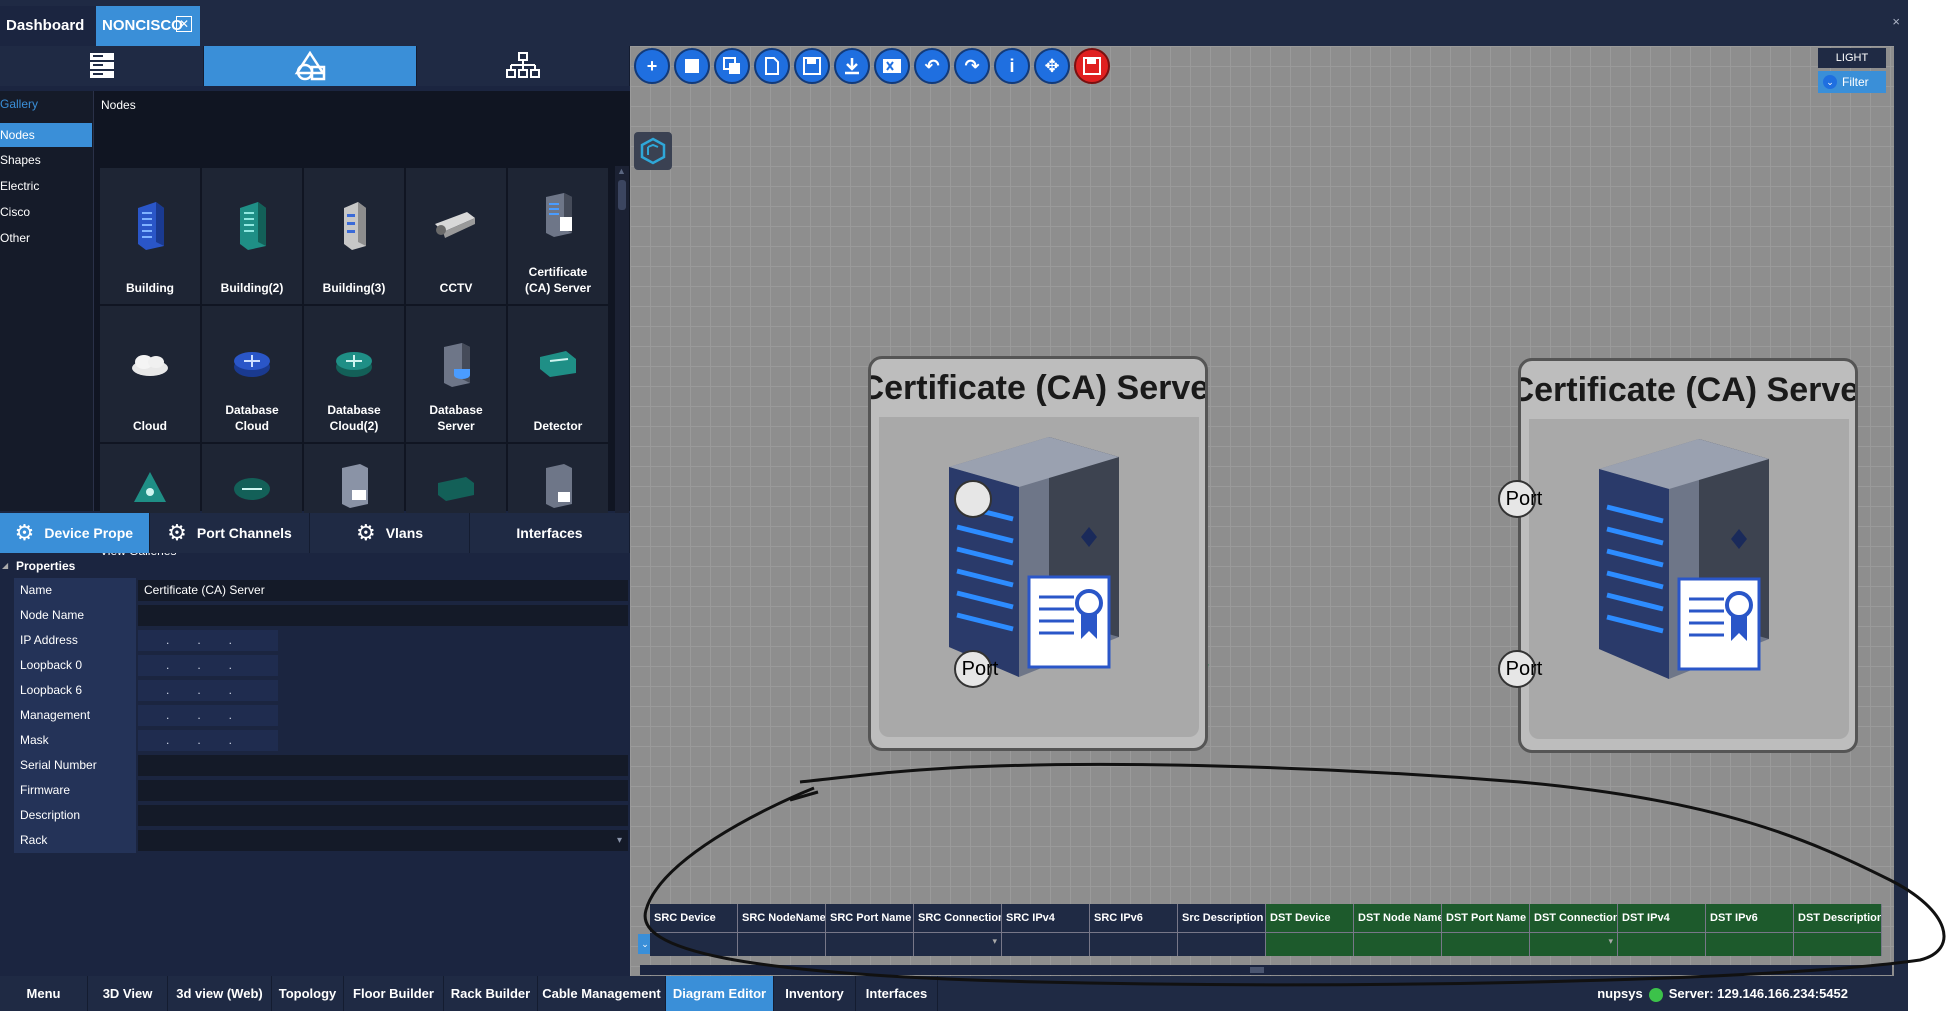 The width and height of the screenshot is (1948, 1011). Describe the element at coordinates (75, 533) in the screenshot. I see `tab-device-properties: ⚙ Device Properties` at that location.